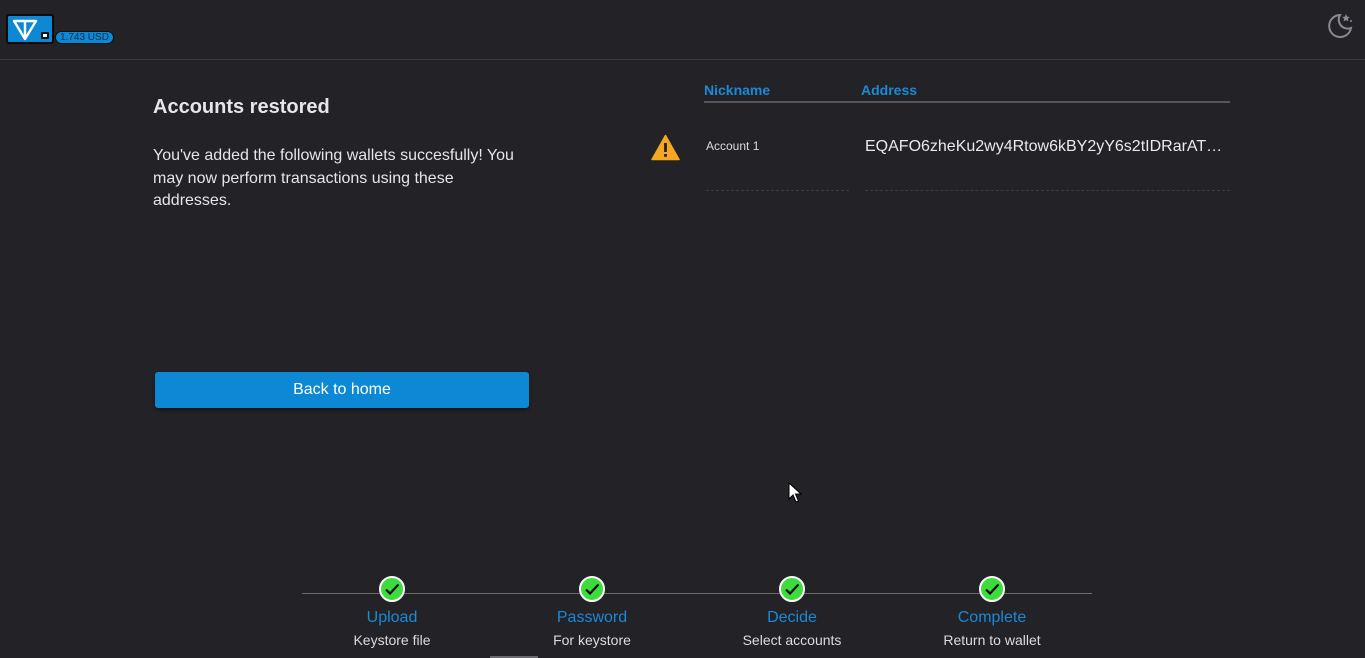  What do you see at coordinates (889, 90) in the screenshot?
I see `column-header-address: Address` at bounding box center [889, 90].